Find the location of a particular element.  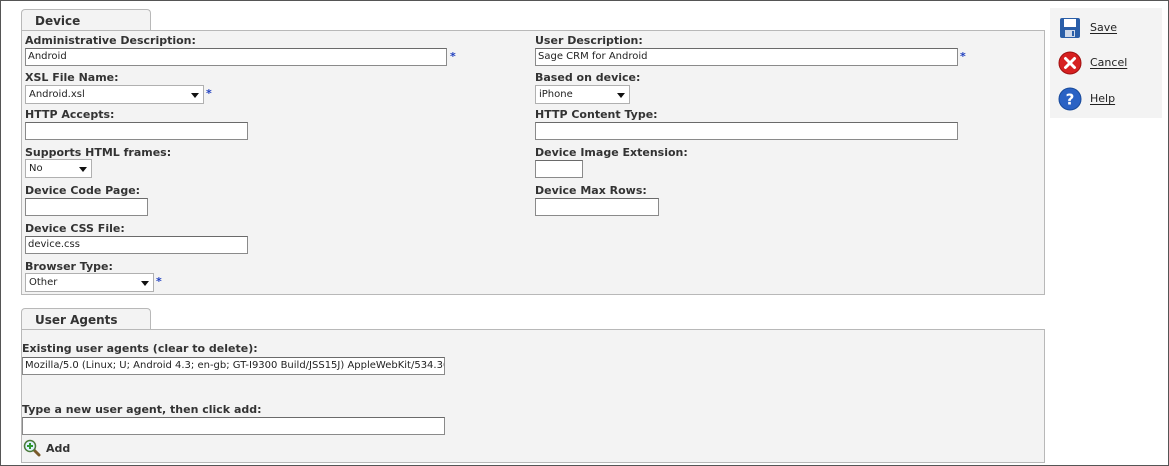

new-user-agent-label: Type a new user agent, then click add: is located at coordinates (142, 409).